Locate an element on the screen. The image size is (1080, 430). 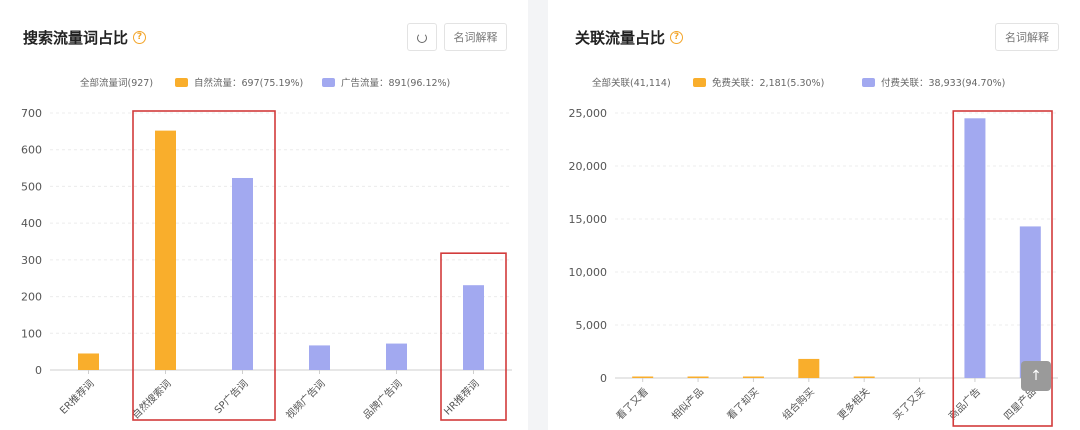
x-tick-label: 买了又买 is located at coordinates (909, 404).